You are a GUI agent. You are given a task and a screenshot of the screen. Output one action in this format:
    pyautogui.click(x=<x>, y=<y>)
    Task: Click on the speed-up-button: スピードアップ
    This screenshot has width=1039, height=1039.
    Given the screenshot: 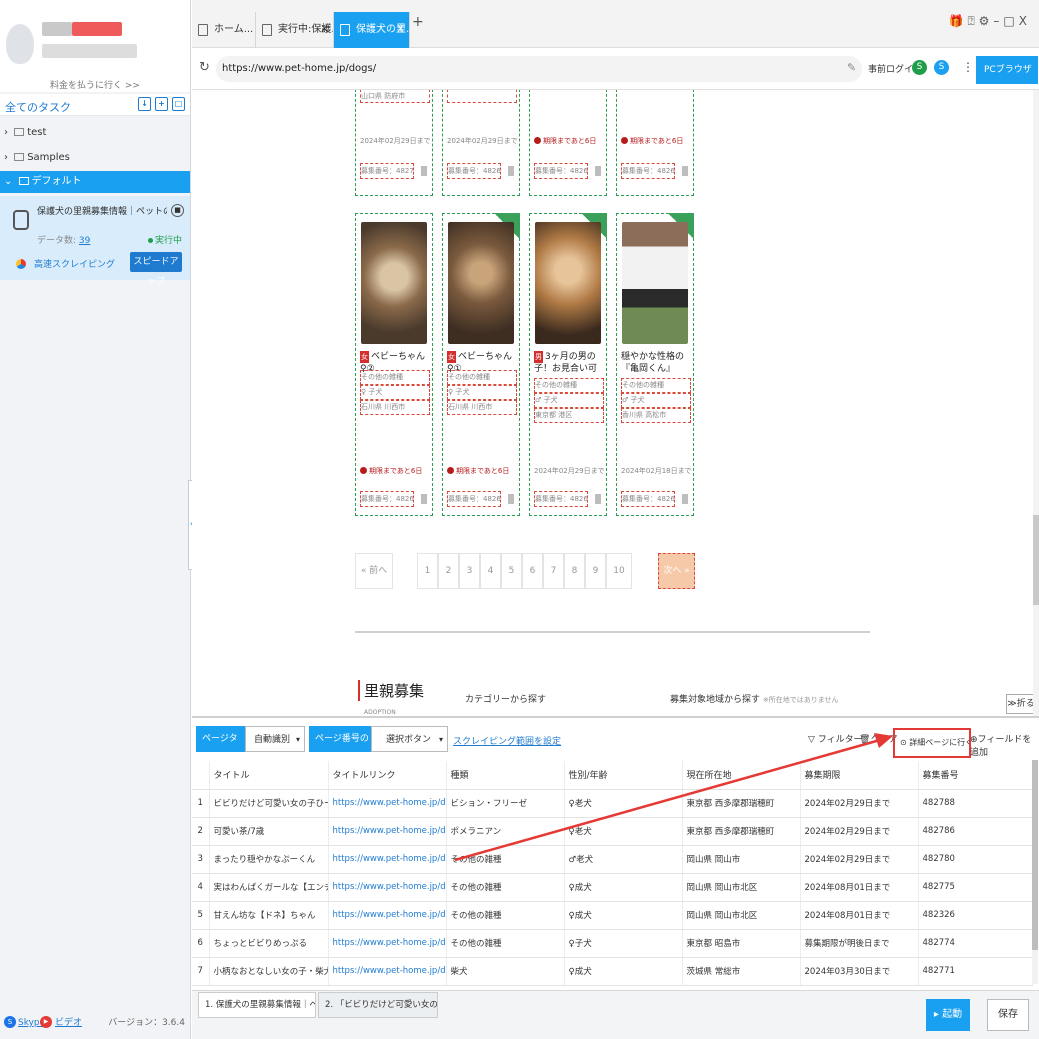 What is the action you would take?
    pyautogui.click(x=156, y=269)
    